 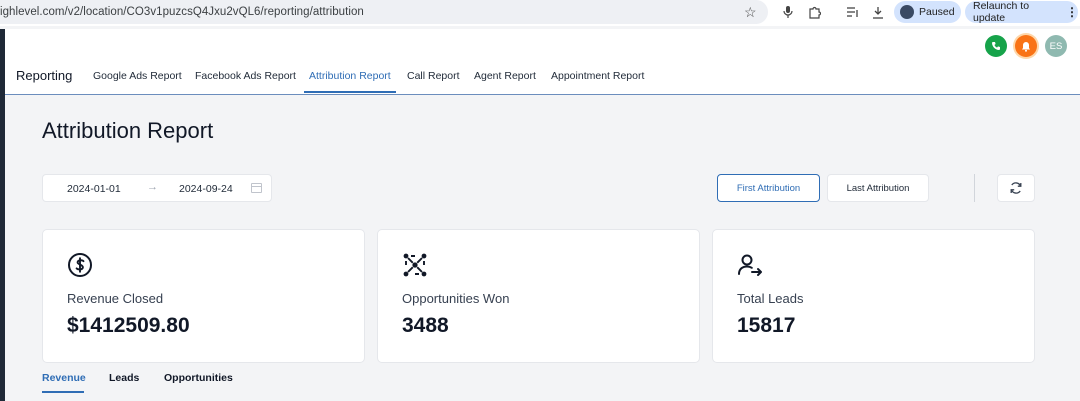 What do you see at coordinates (505, 76) in the screenshot?
I see `tab-agent-report: Agent Report` at bounding box center [505, 76].